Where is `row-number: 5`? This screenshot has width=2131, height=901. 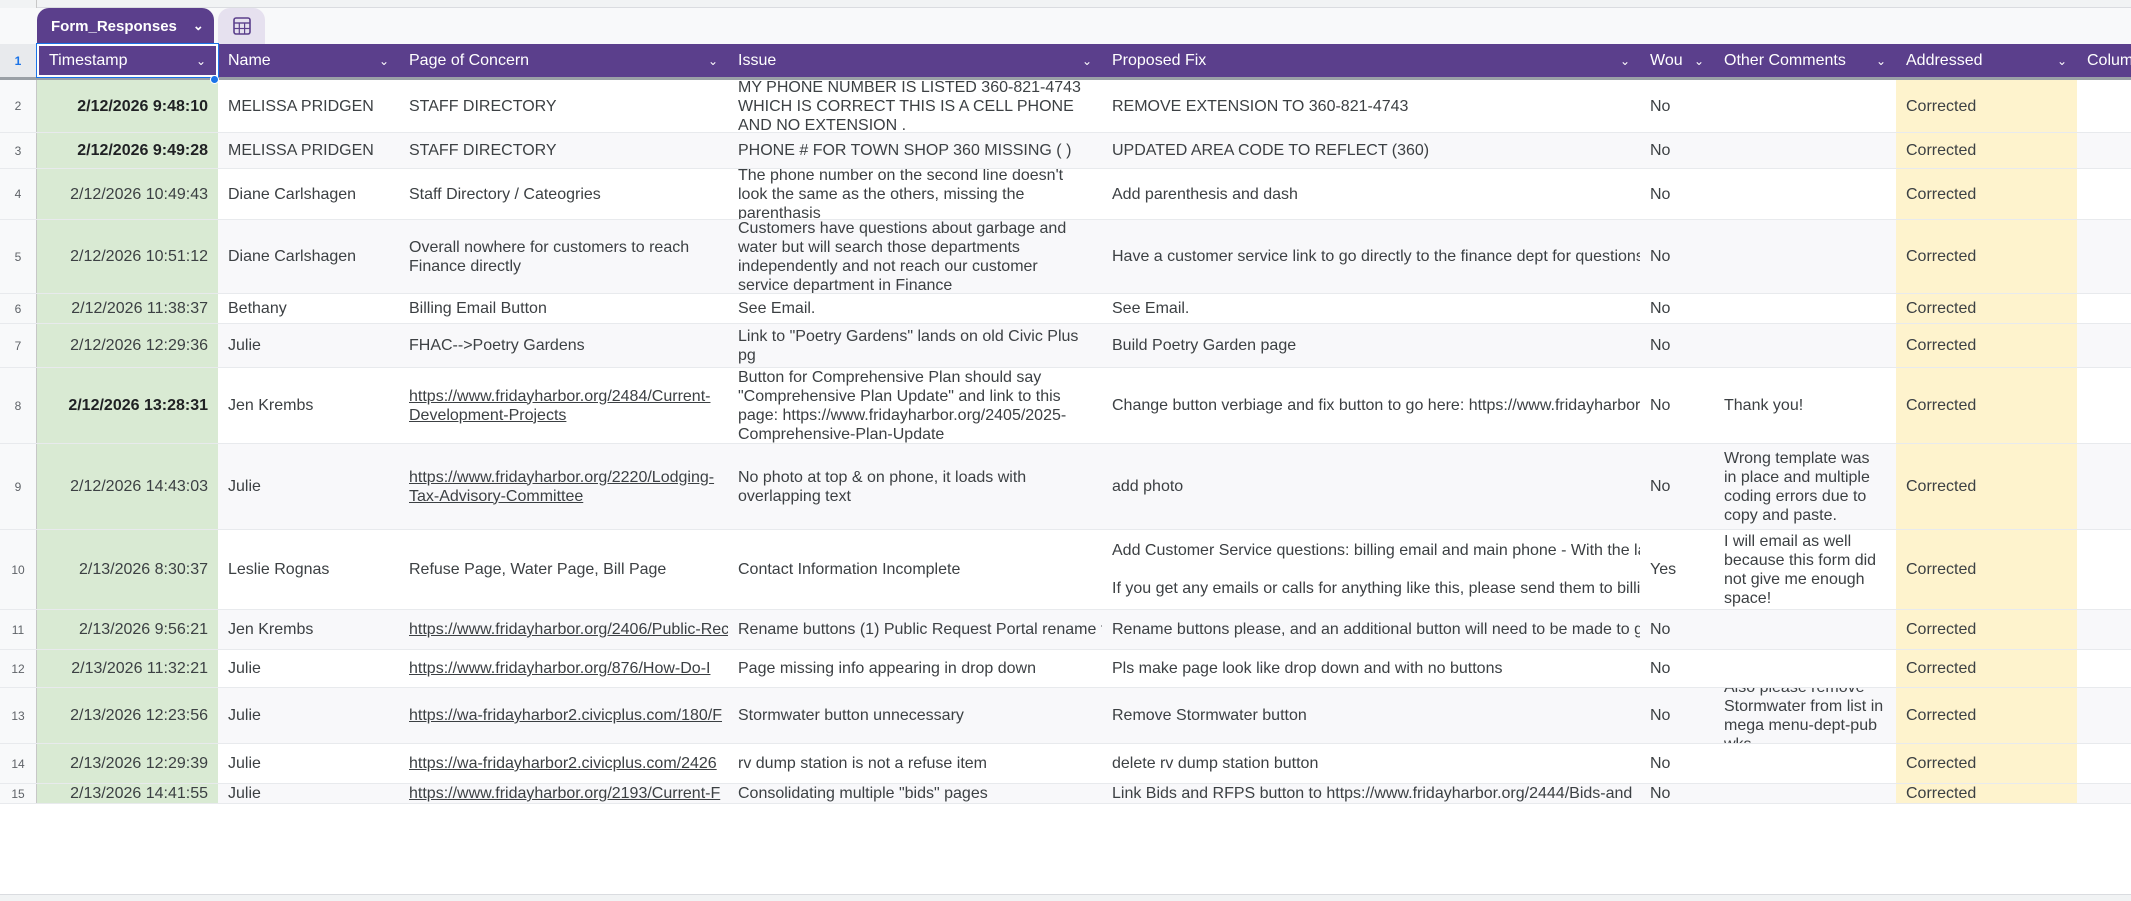
row-number: 5 is located at coordinates (18, 256).